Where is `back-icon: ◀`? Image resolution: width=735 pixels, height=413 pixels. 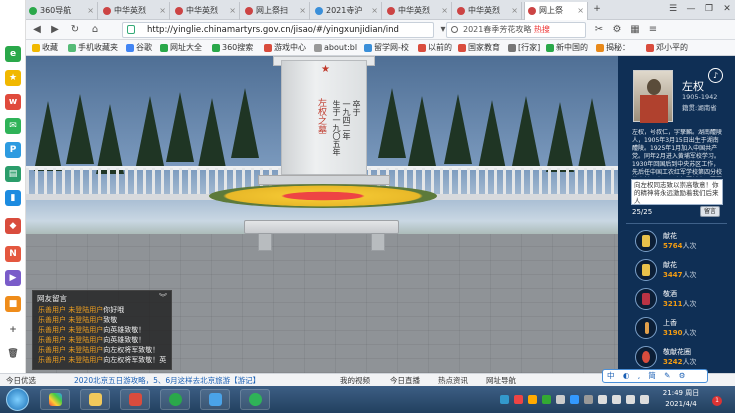
back-icon: ◀ is located at coordinates (37, 30).